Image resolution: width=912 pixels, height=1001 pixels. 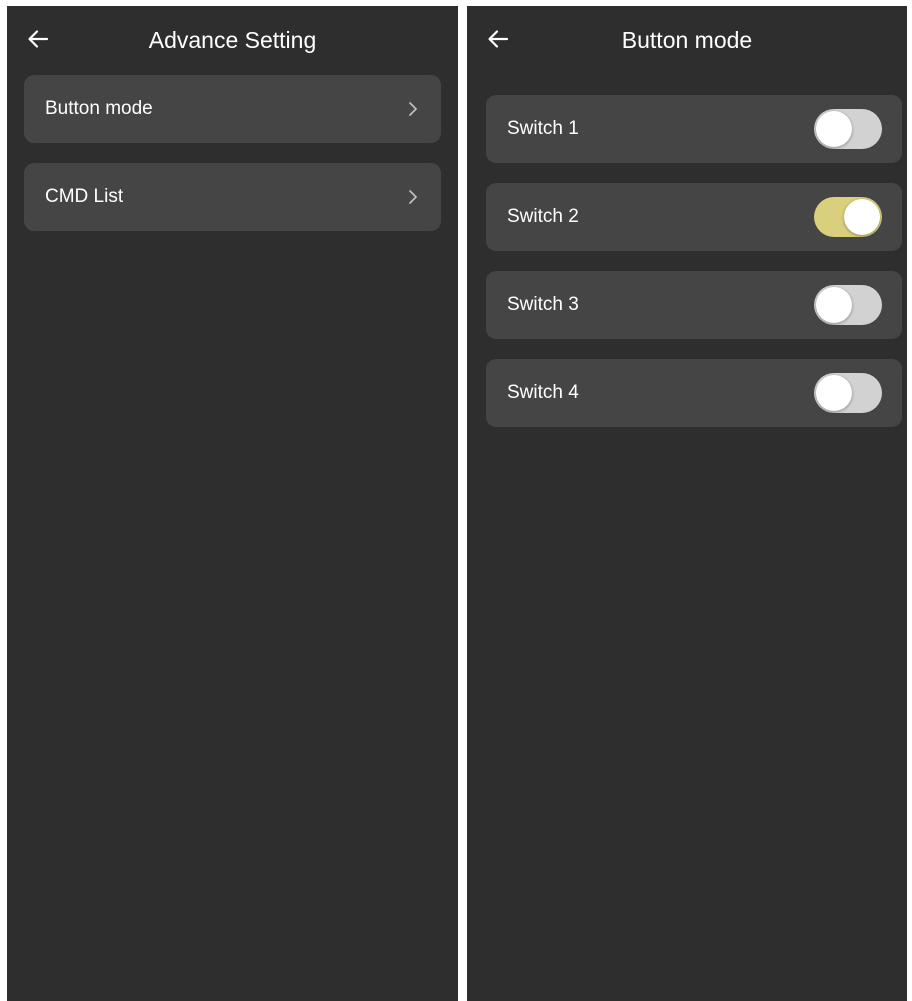 What do you see at coordinates (543, 216) in the screenshot?
I see `switch-label: Switch 2` at bounding box center [543, 216].